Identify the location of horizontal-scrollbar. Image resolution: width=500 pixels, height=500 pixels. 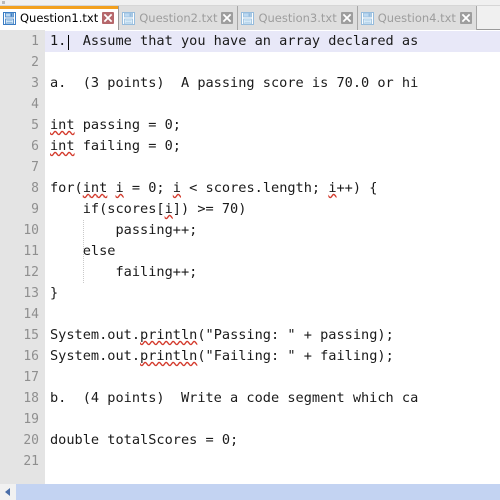
(250, 492).